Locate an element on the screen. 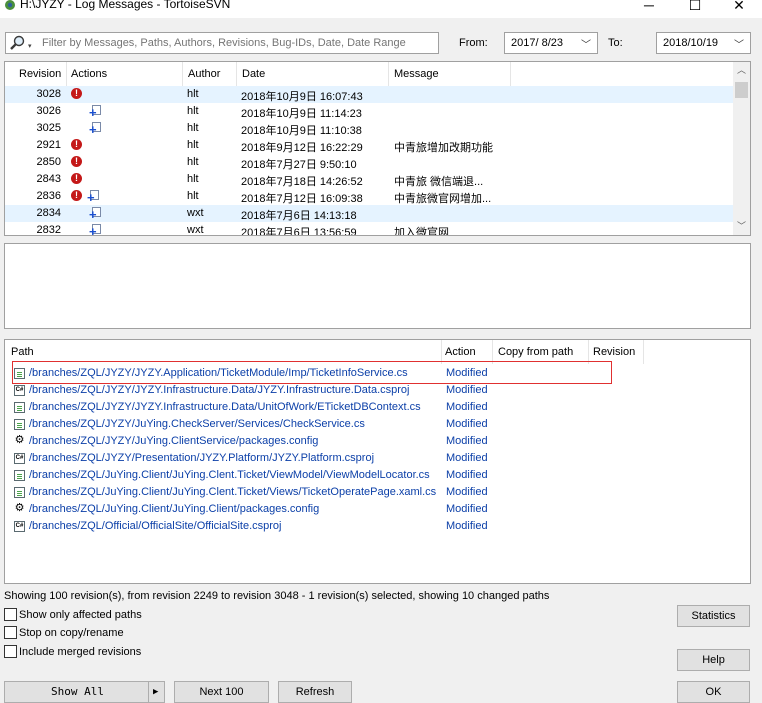  scroll-down-icon: ﹀ is located at coordinates (741, 226).